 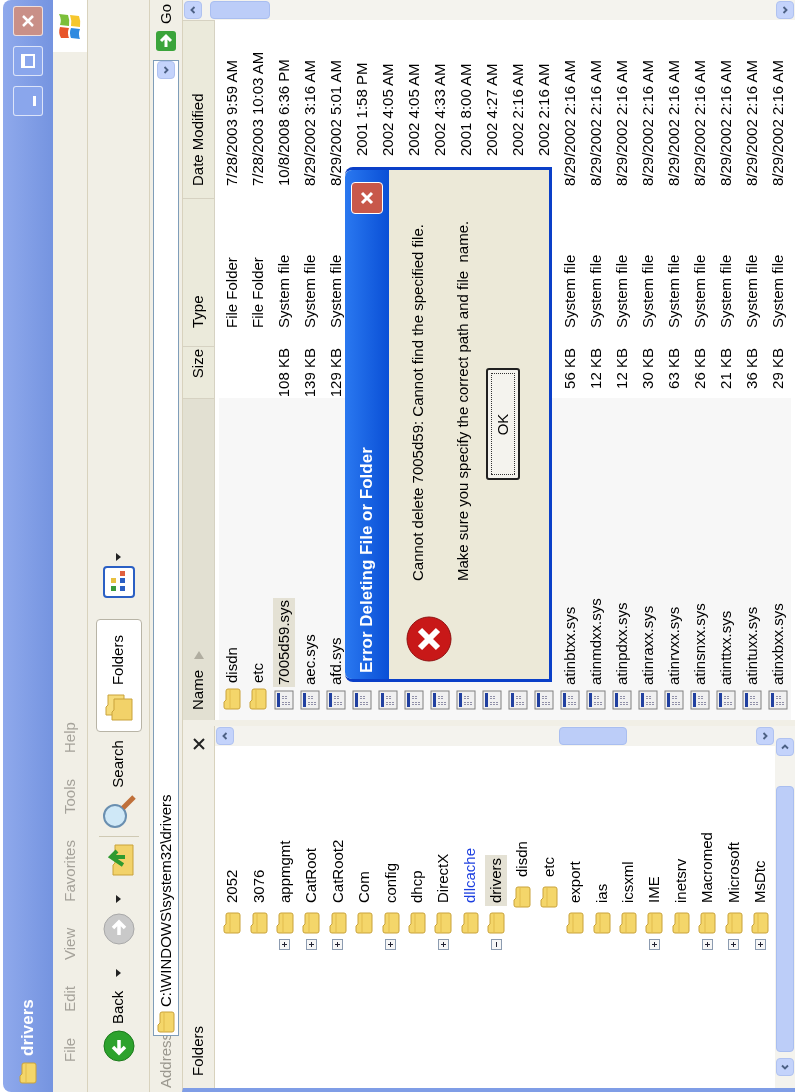 What do you see at coordinates (284, 871) in the screenshot?
I see `tree-item: appmgmt` at bounding box center [284, 871].